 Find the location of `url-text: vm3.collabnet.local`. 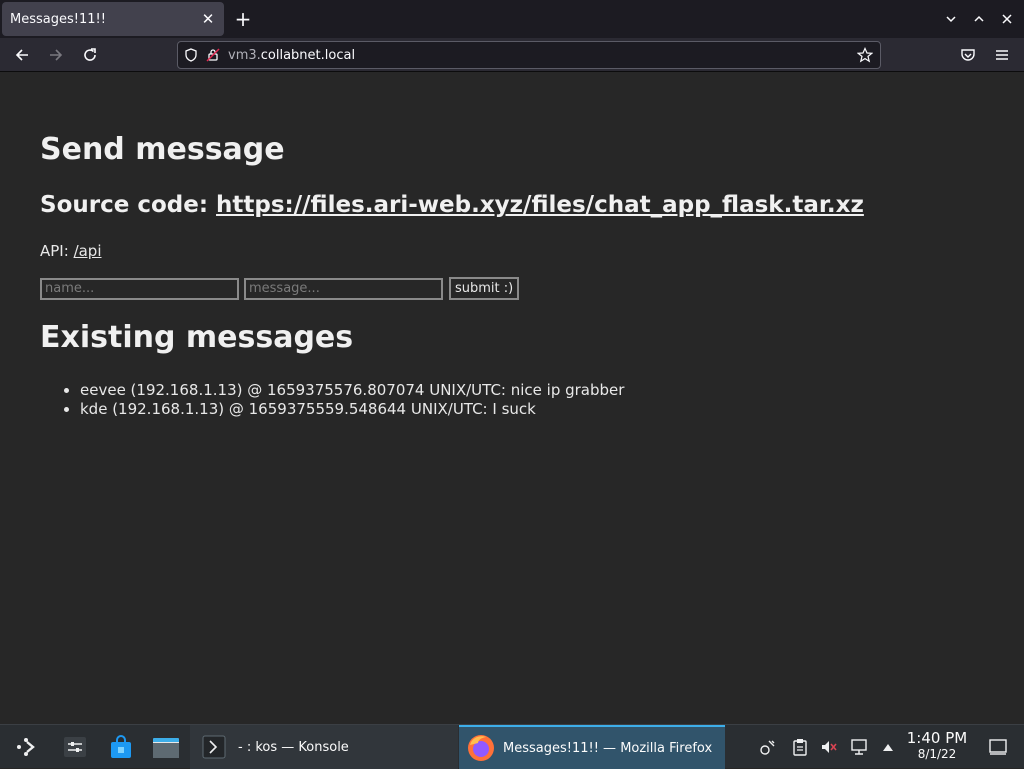

url-text: vm3.collabnet.local is located at coordinates (541, 55).